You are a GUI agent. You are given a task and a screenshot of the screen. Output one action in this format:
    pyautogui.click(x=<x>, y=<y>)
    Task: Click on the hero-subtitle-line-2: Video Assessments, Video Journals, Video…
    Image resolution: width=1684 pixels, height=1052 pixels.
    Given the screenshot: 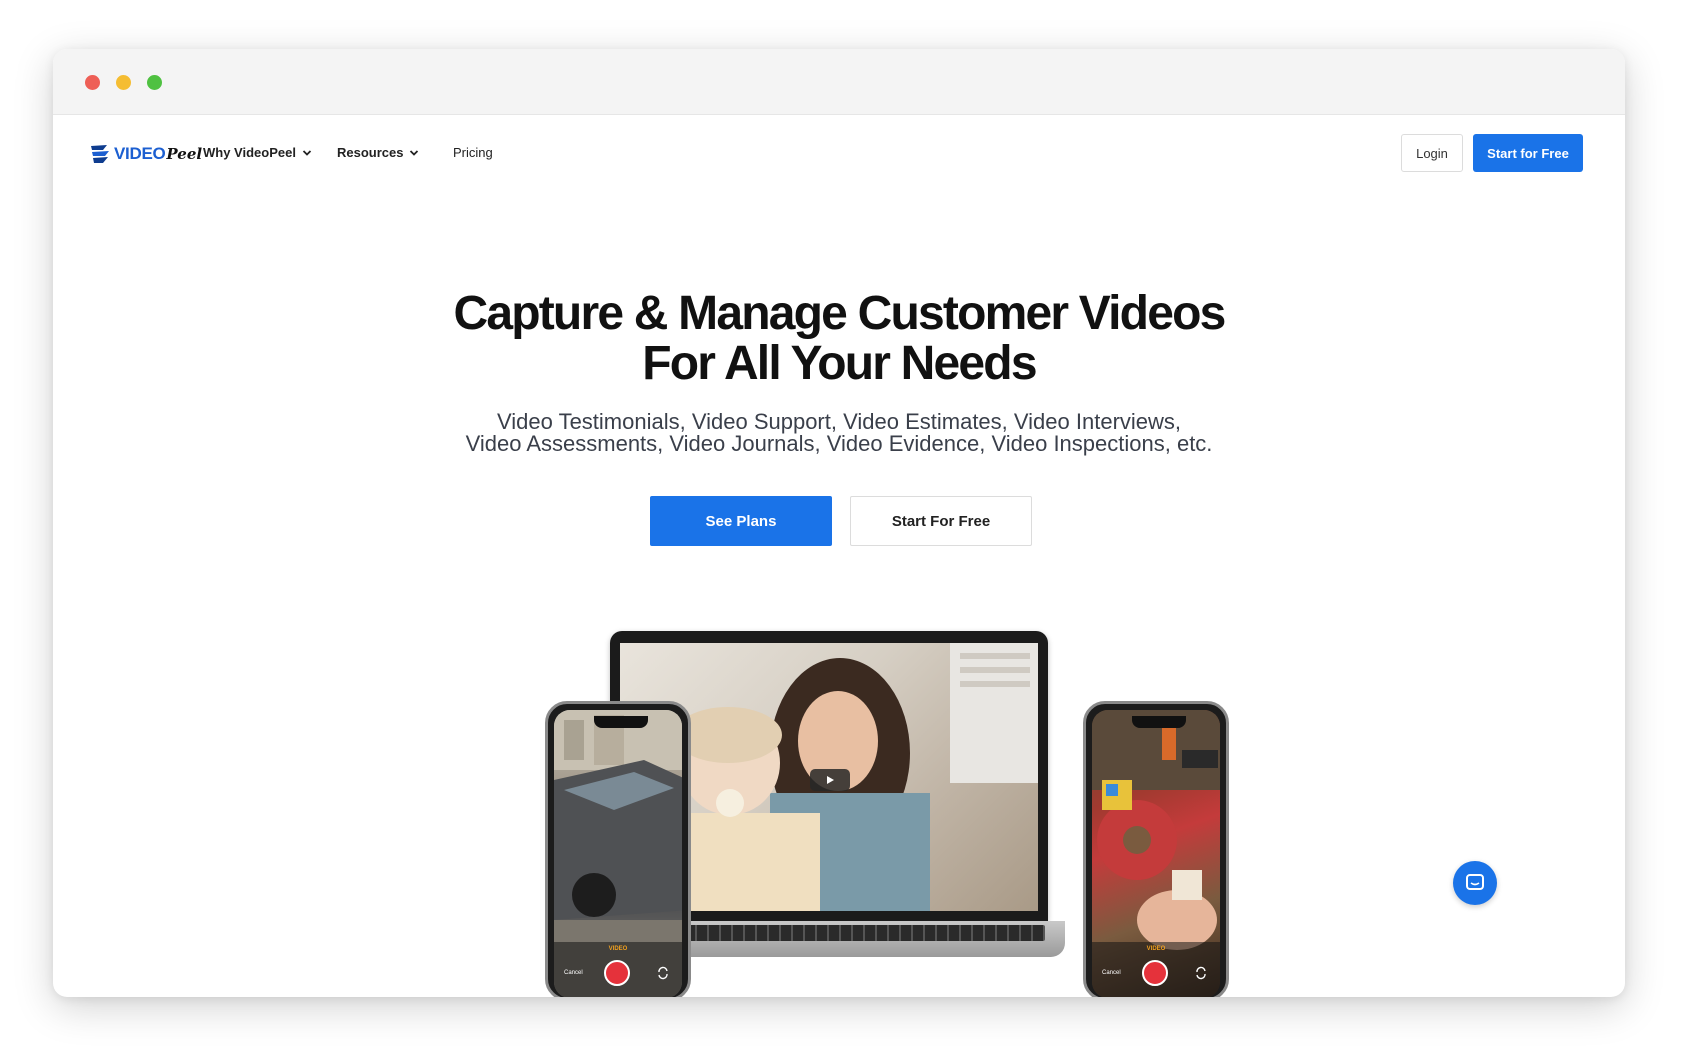 What is the action you would take?
    pyautogui.click(x=839, y=443)
    